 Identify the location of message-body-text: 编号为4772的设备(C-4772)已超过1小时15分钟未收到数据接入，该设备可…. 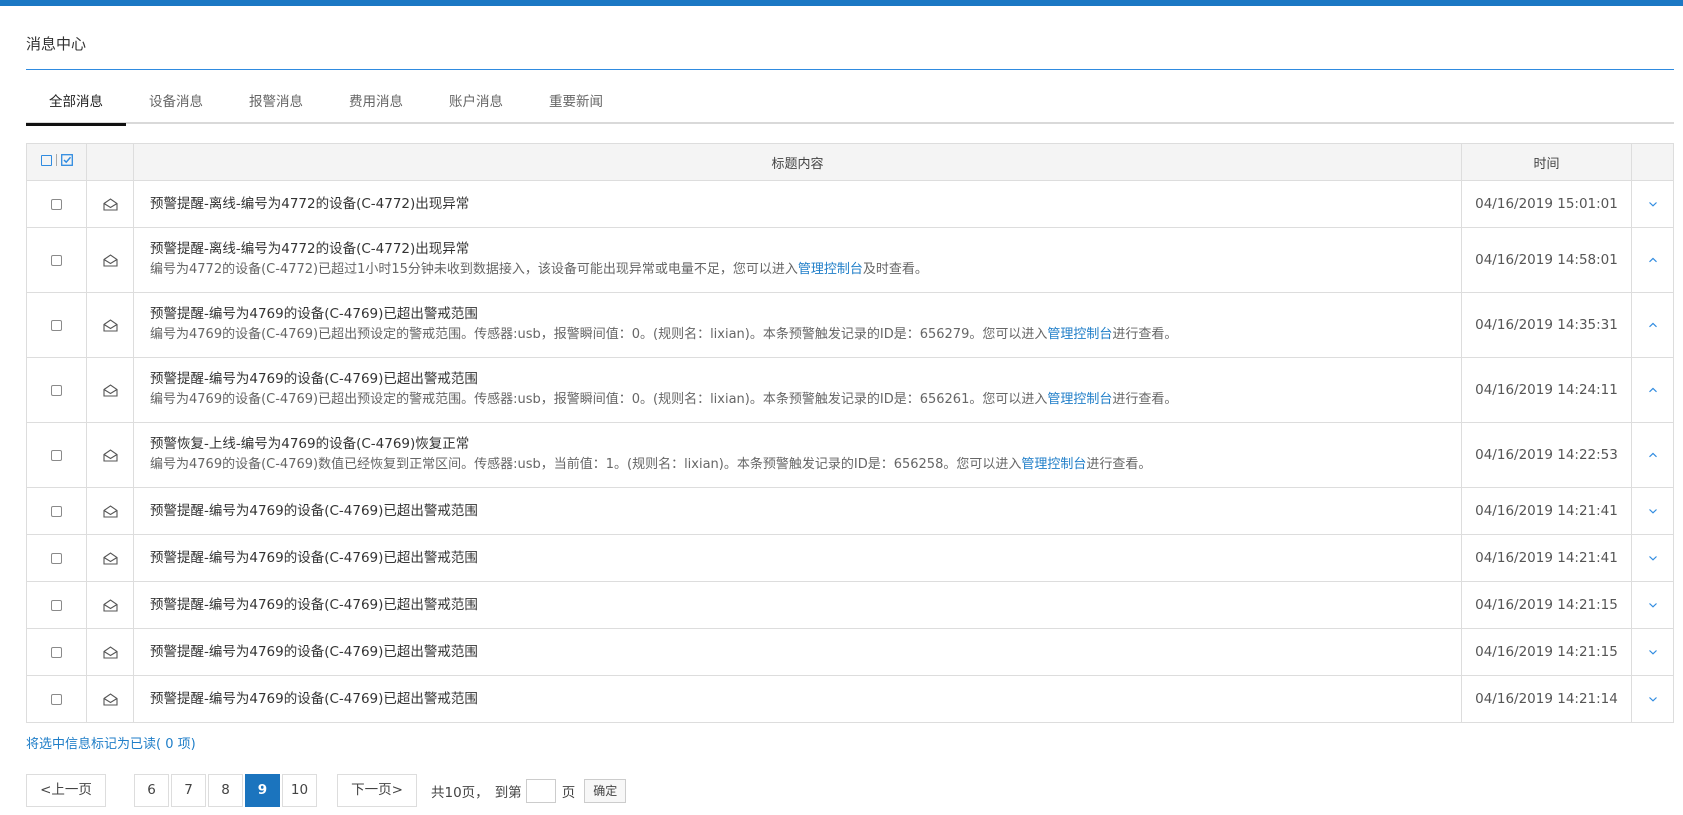
(474, 269).